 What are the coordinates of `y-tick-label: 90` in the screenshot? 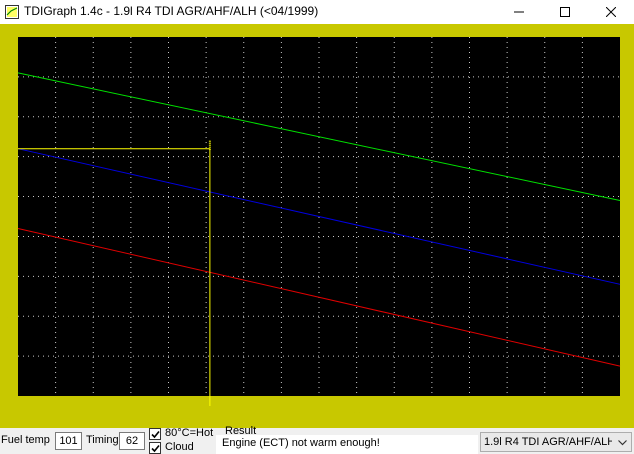 It's located at (10, 38).